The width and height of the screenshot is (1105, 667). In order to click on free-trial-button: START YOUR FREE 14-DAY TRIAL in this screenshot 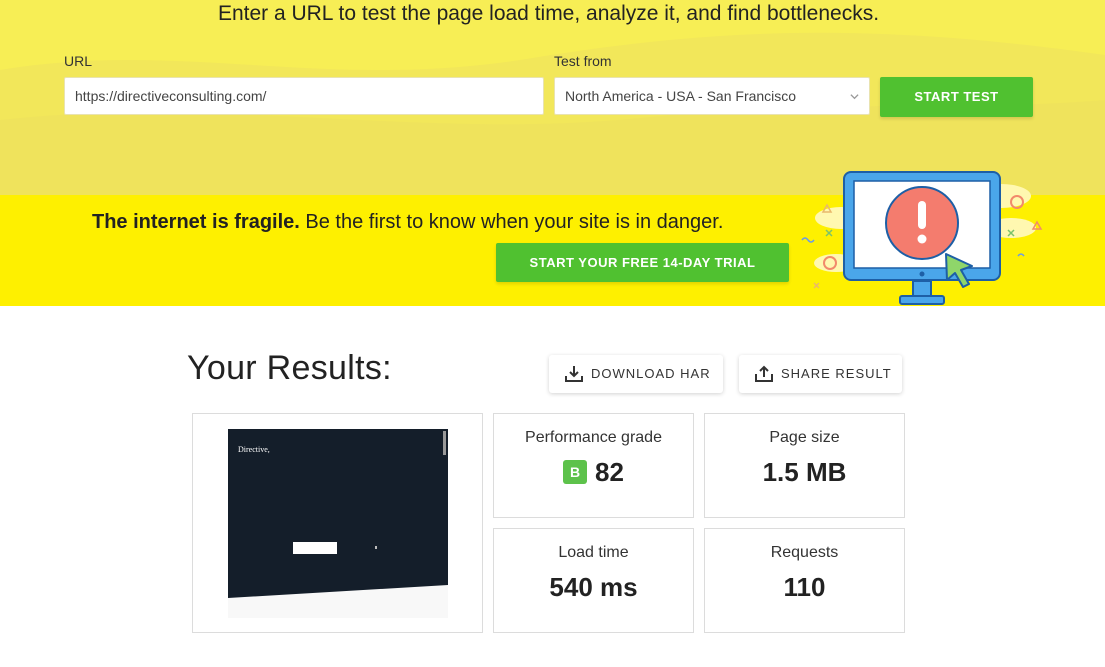, I will do `click(642, 262)`.